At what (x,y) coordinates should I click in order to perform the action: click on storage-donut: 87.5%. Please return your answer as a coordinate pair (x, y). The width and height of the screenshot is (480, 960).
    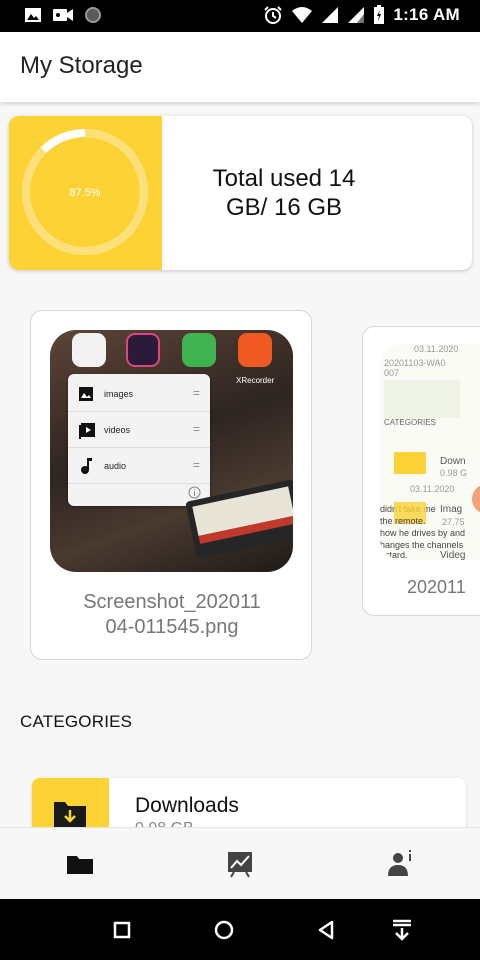
    Looking at the image, I should click on (85, 192).